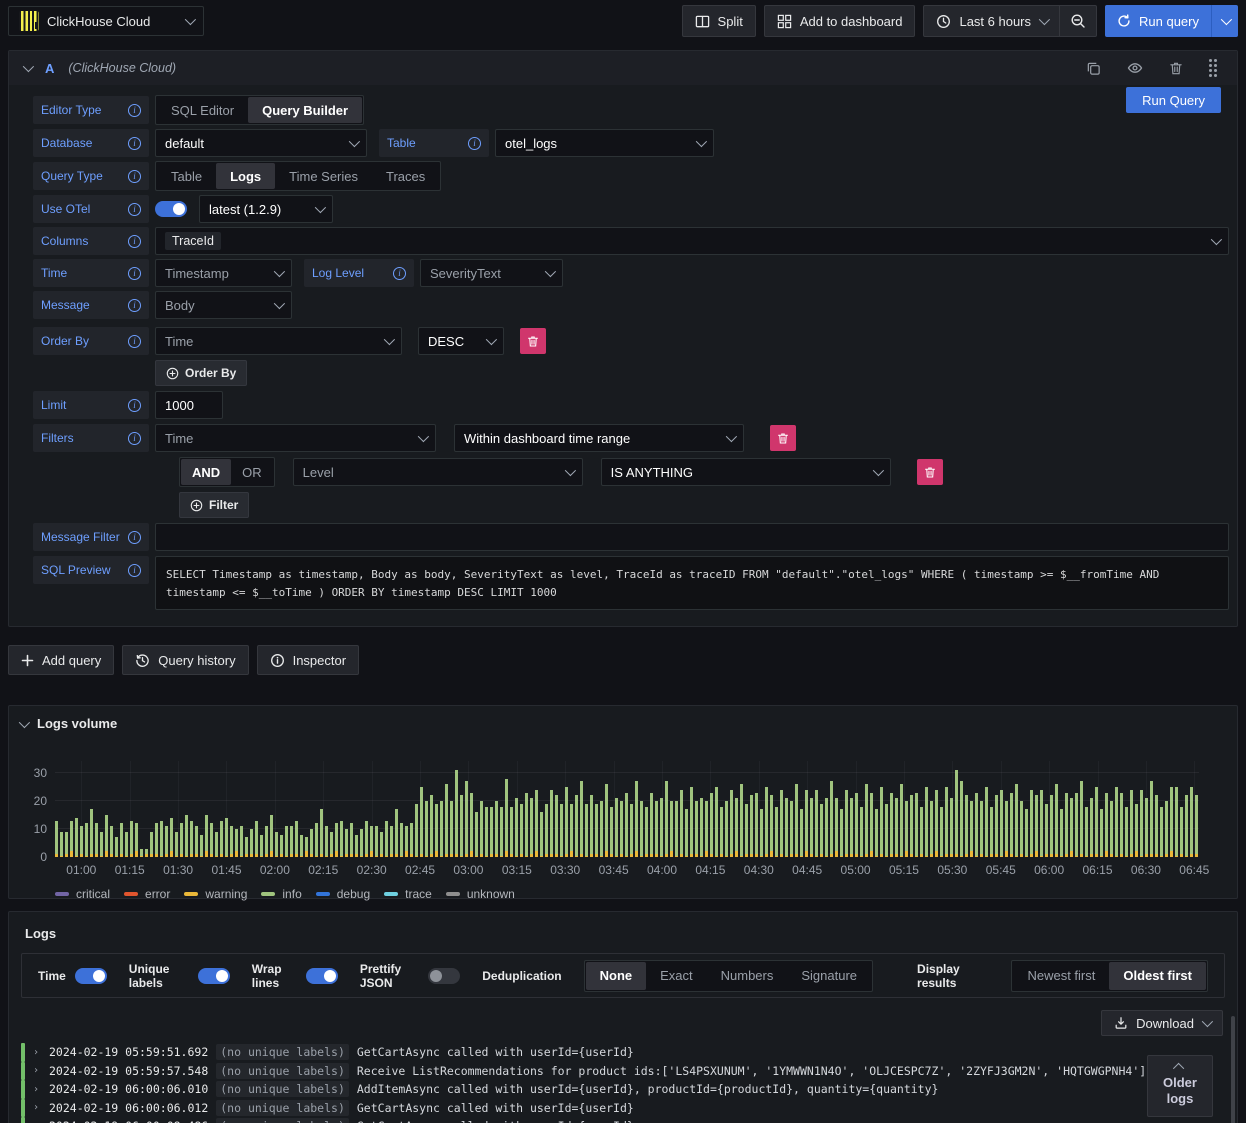 This screenshot has height=1123, width=1246. Describe the element at coordinates (408, 894) in the screenshot. I see `legend-item-trace: trace` at that location.